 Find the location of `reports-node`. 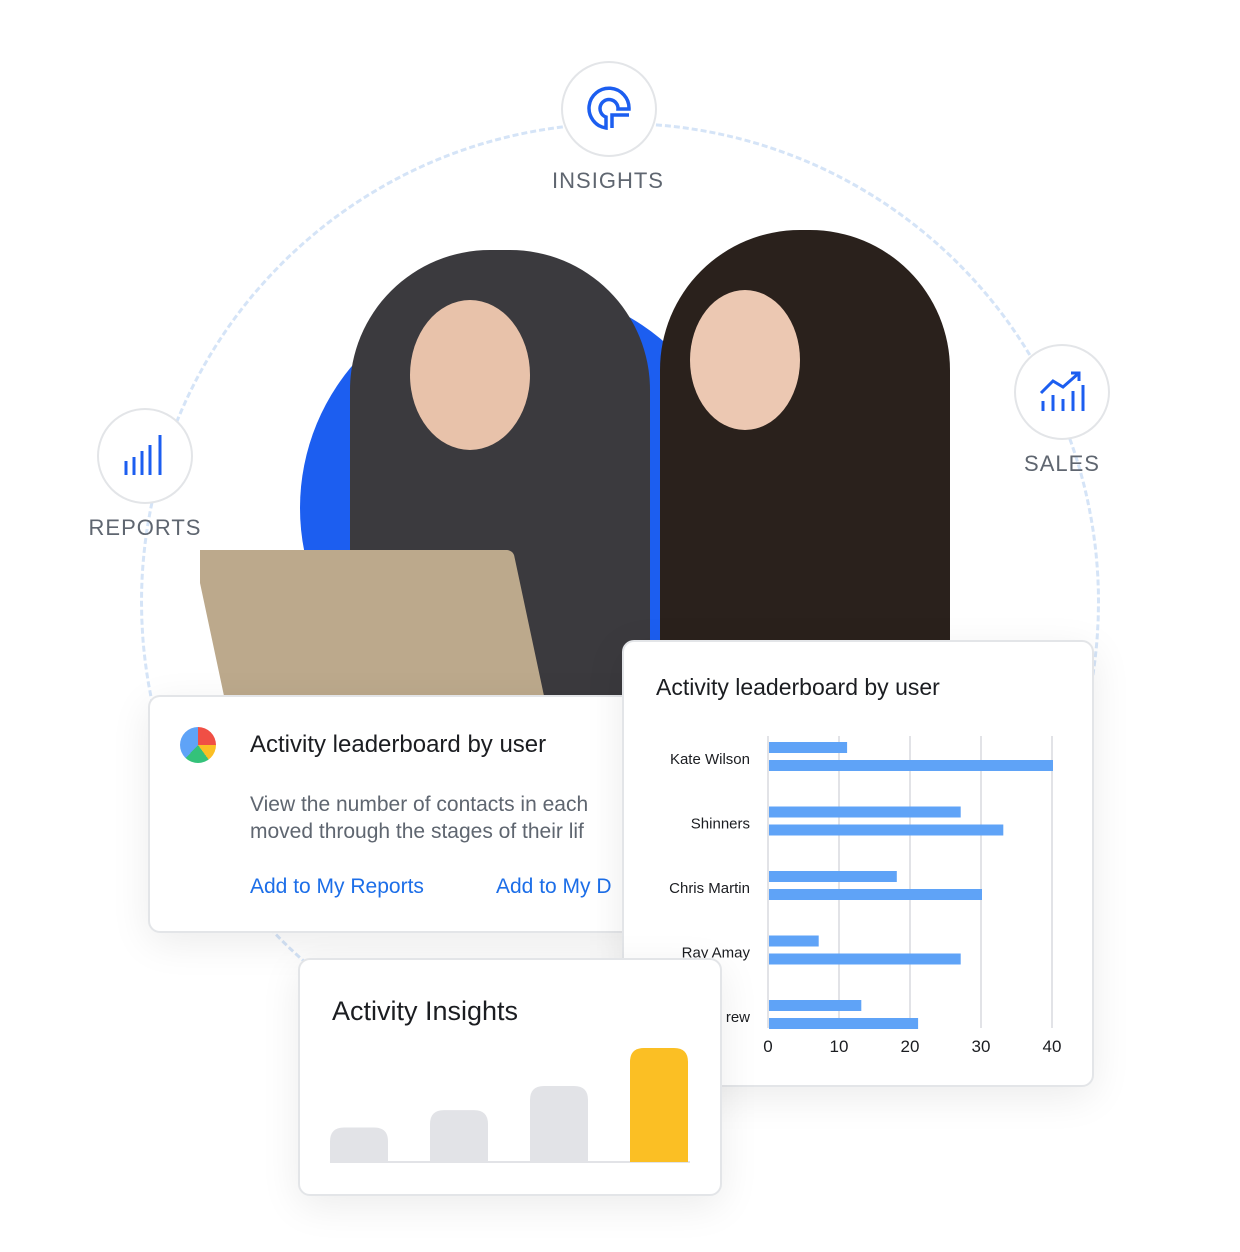

reports-node is located at coordinates (145, 456).